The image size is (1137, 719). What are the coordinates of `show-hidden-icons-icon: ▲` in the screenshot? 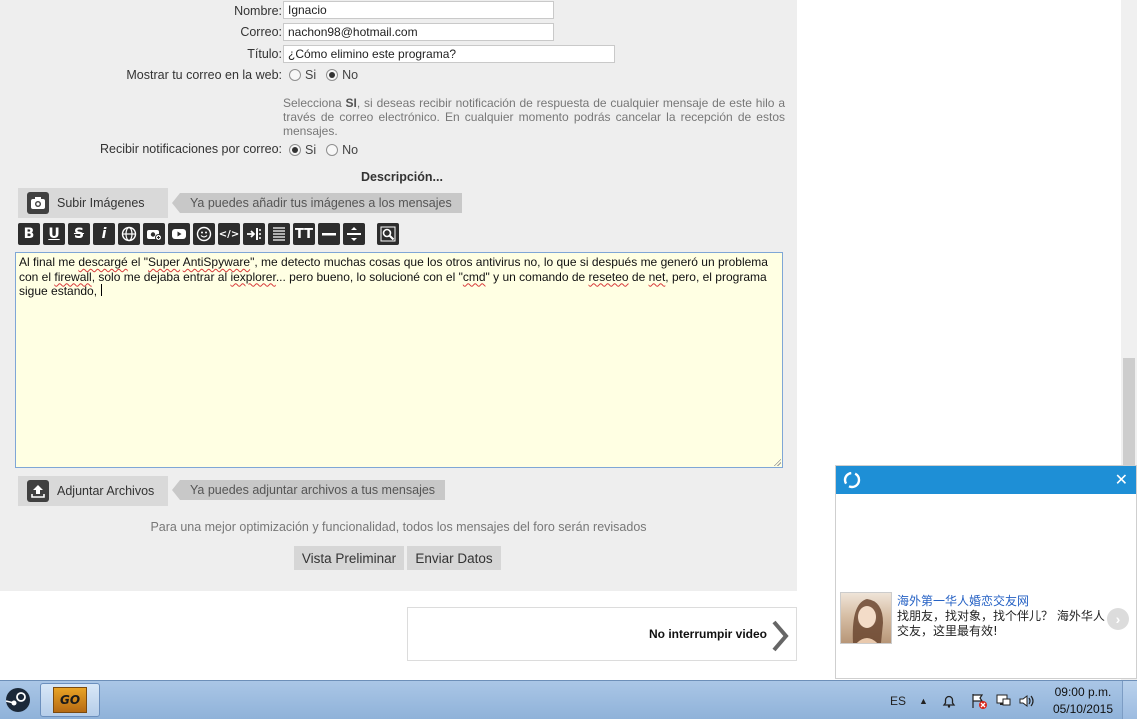 It's located at (923, 700).